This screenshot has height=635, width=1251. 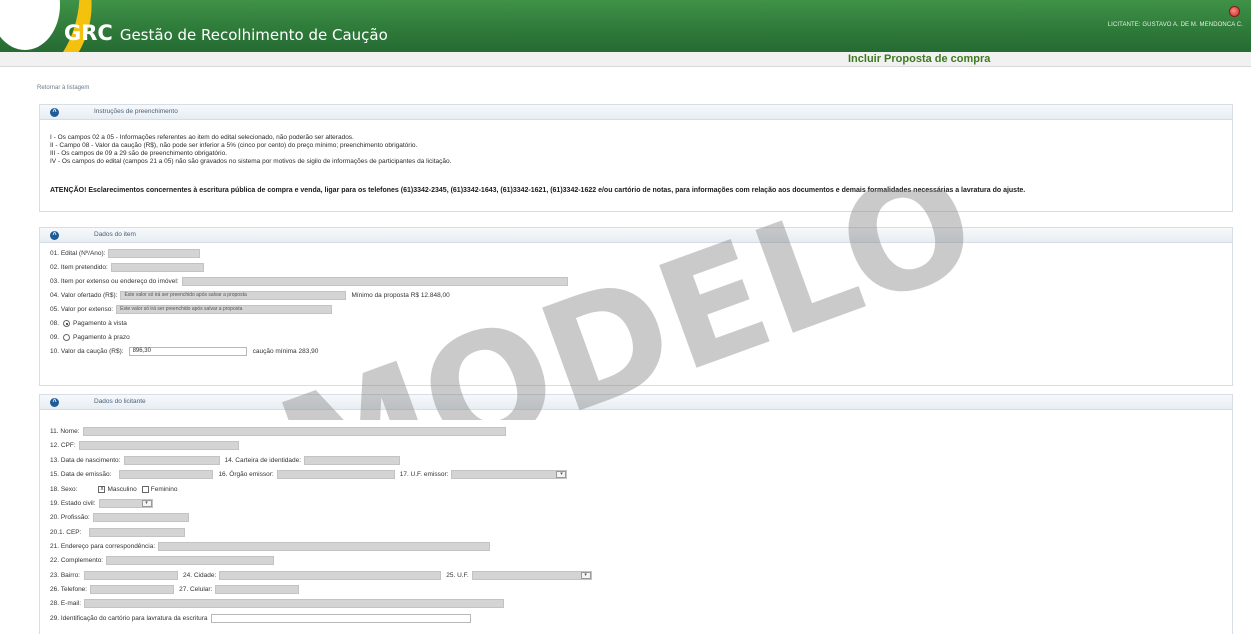 I want to click on state-select: ▾, so click(x=531, y=575).